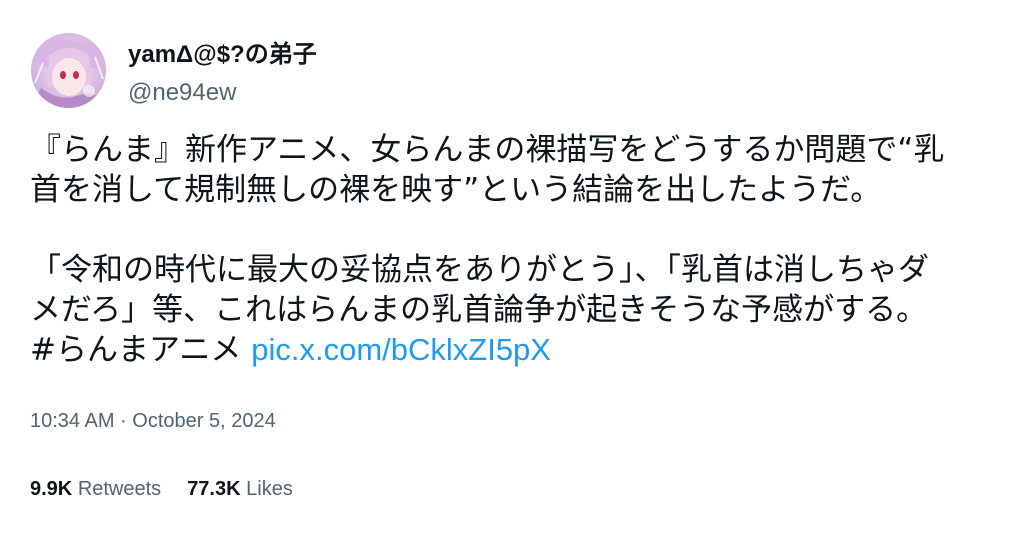  I want to click on tweet-text-line: 首を消して規制無しの裸を映す”という結論を出したようだ。, so click(456, 190).